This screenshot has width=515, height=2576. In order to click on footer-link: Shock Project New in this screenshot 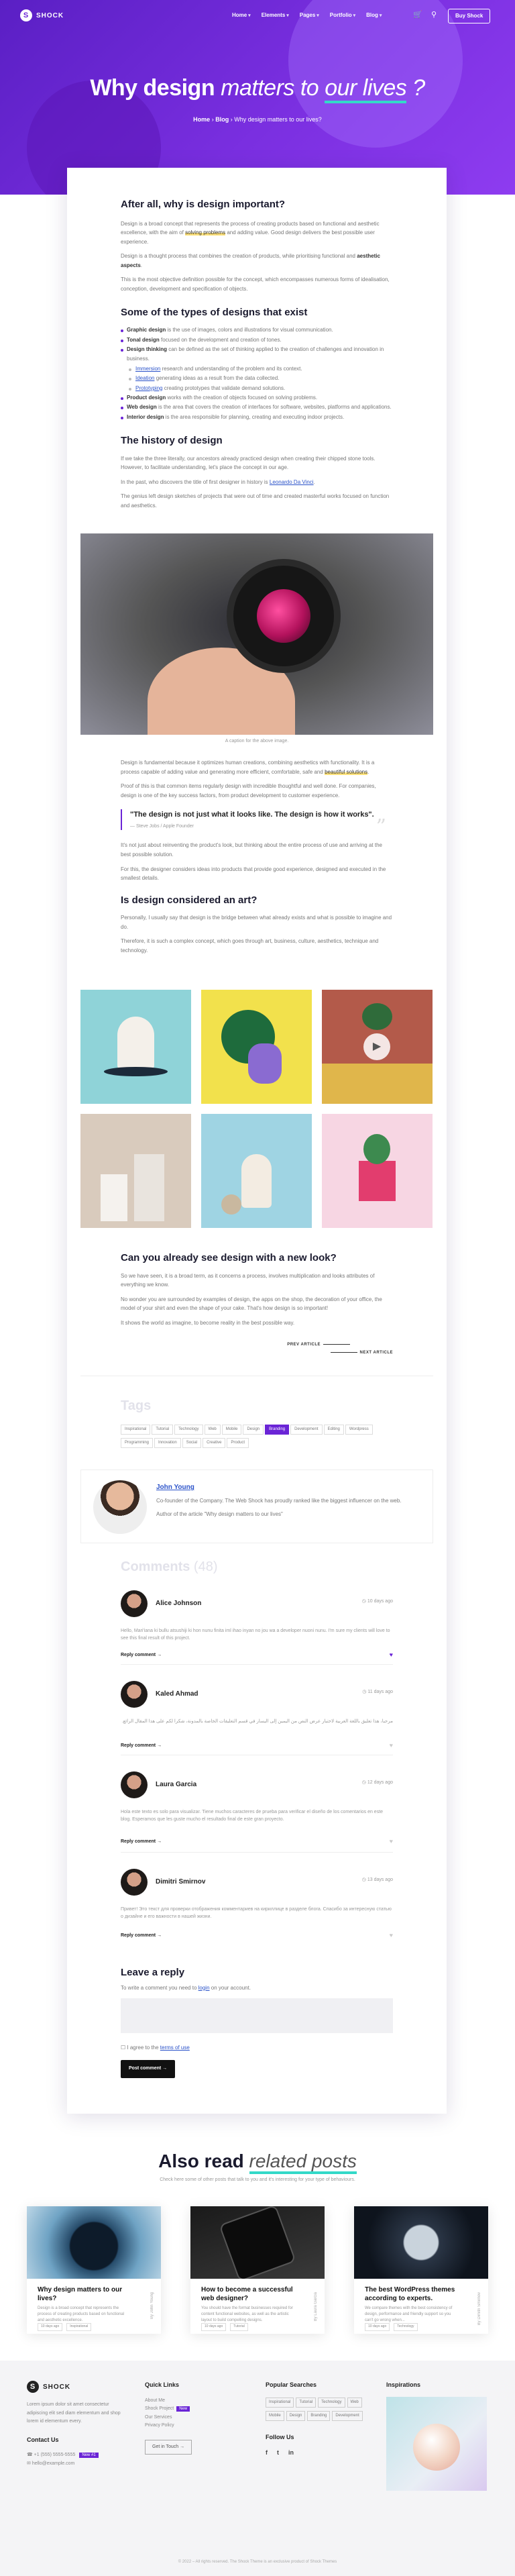, I will do `click(195, 2409)`.